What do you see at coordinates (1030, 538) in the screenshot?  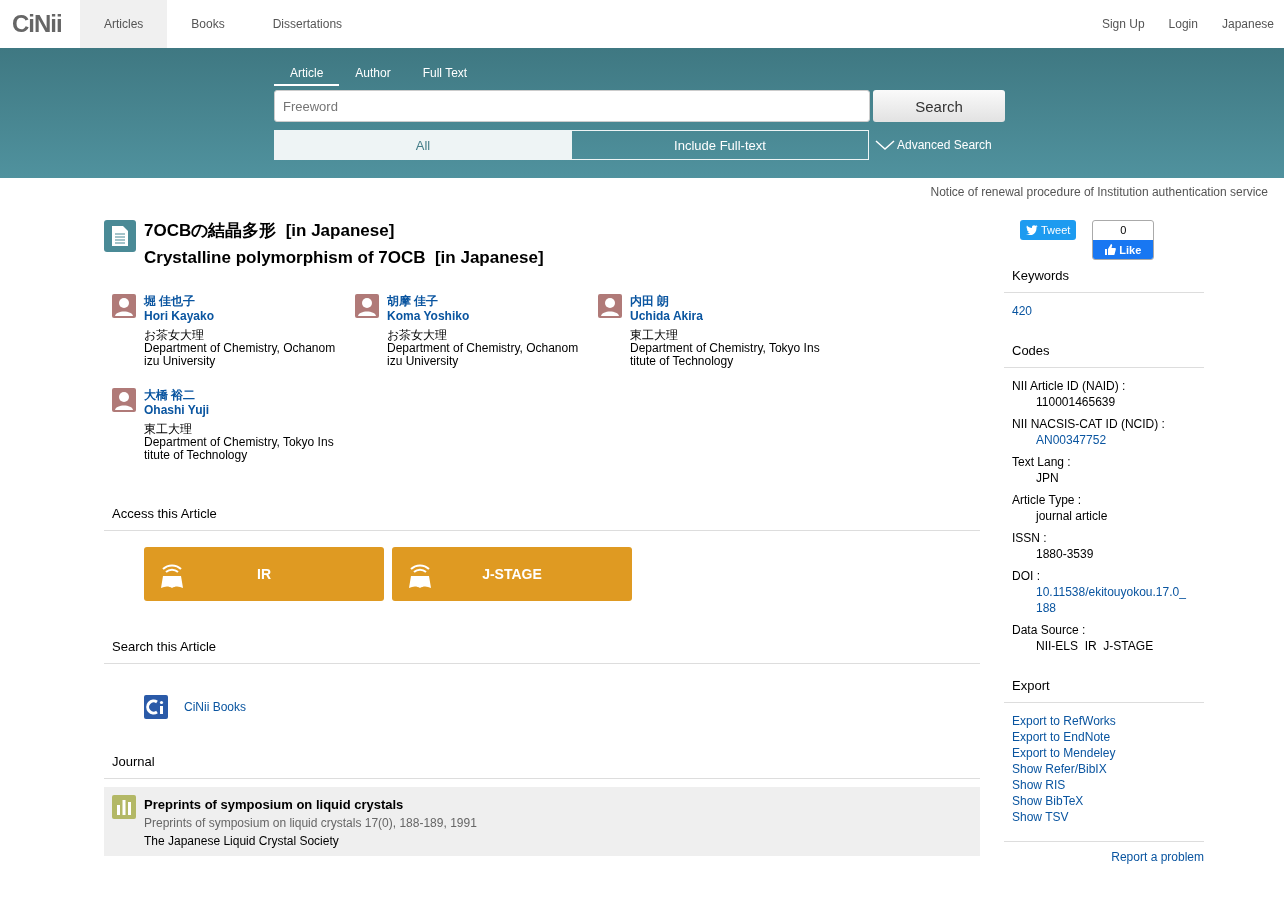 I see `code-label: ISSN :` at bounding box center [1030, 538].